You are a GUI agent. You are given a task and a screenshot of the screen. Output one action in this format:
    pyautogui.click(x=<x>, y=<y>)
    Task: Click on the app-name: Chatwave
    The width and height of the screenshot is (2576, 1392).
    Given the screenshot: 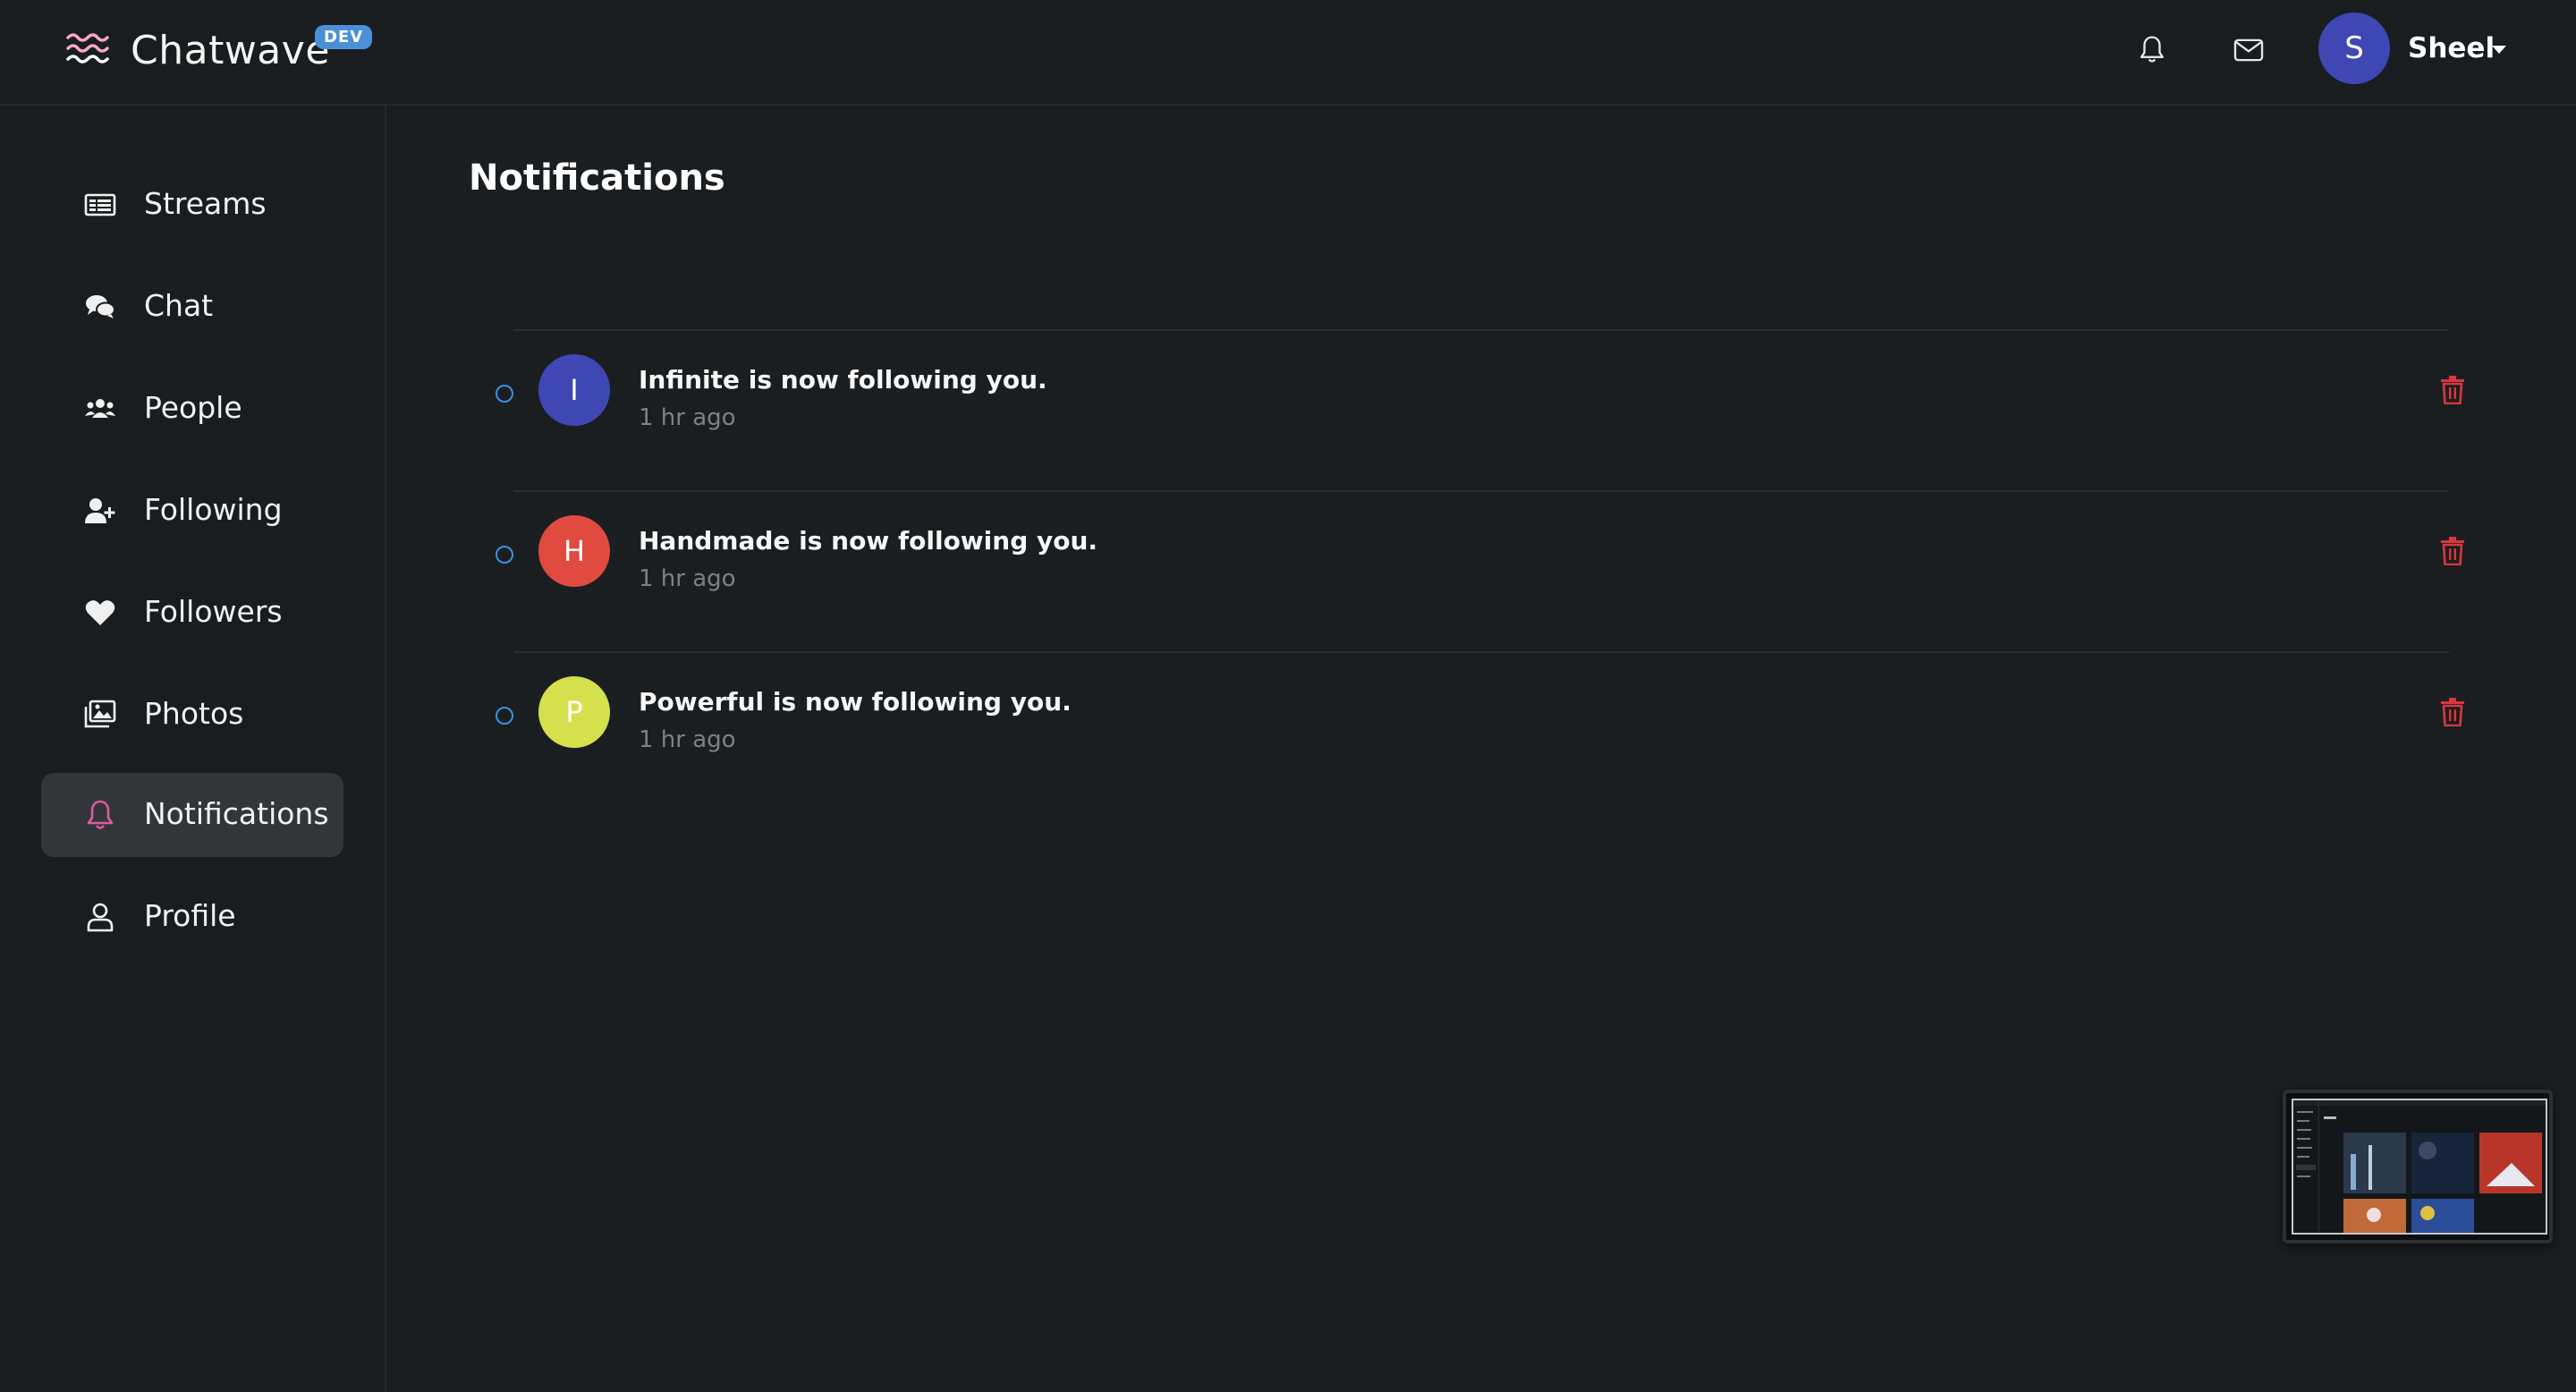 What is the action you would take?
    pyautogui.click(x=230, y=50)
    